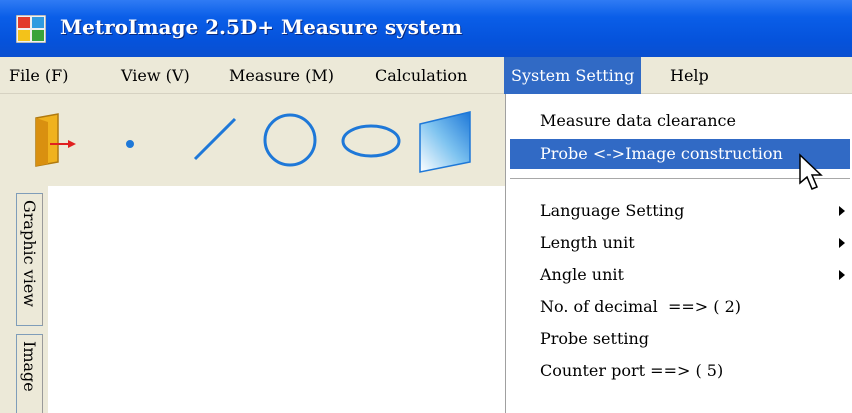  I want to click on tab-image: Image, so click(29, 373).